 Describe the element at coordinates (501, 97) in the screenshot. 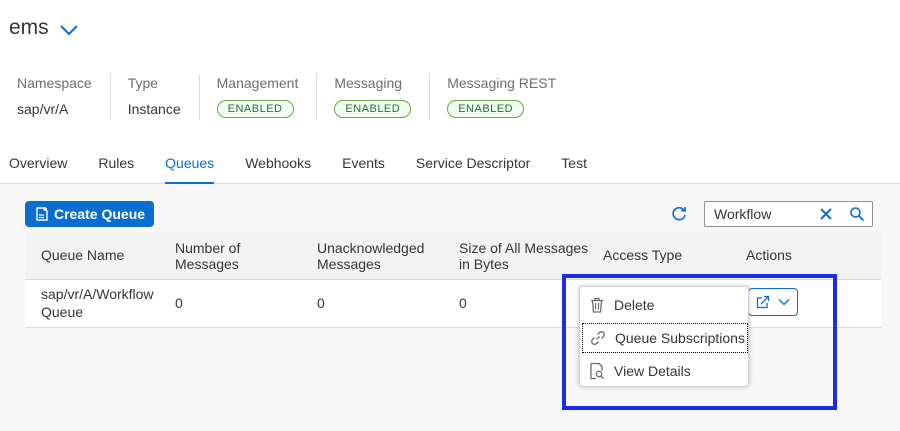

I see `attr-messaging-rest: Messaging REST ENABLED` at that location.